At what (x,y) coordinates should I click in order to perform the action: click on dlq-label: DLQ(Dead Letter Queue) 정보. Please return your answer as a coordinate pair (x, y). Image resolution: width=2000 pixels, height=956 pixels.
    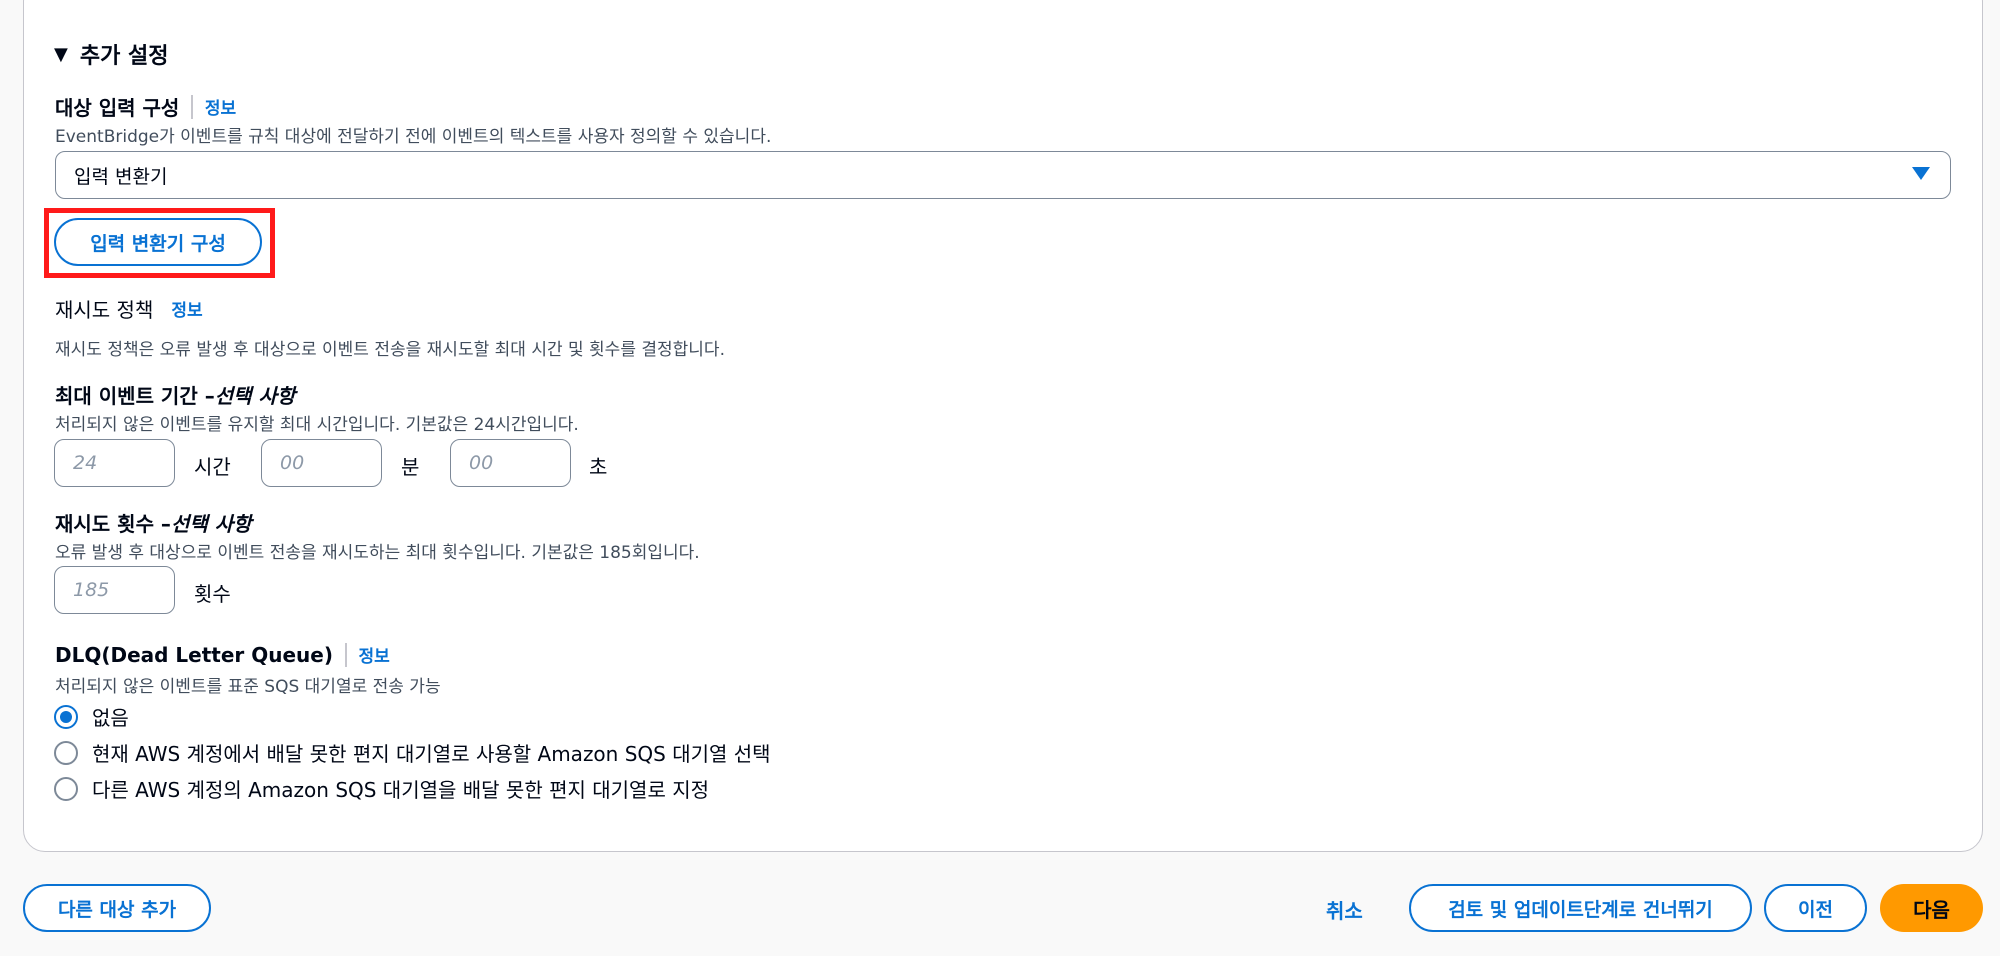
    Looking at the image, I should click on (222, 654).